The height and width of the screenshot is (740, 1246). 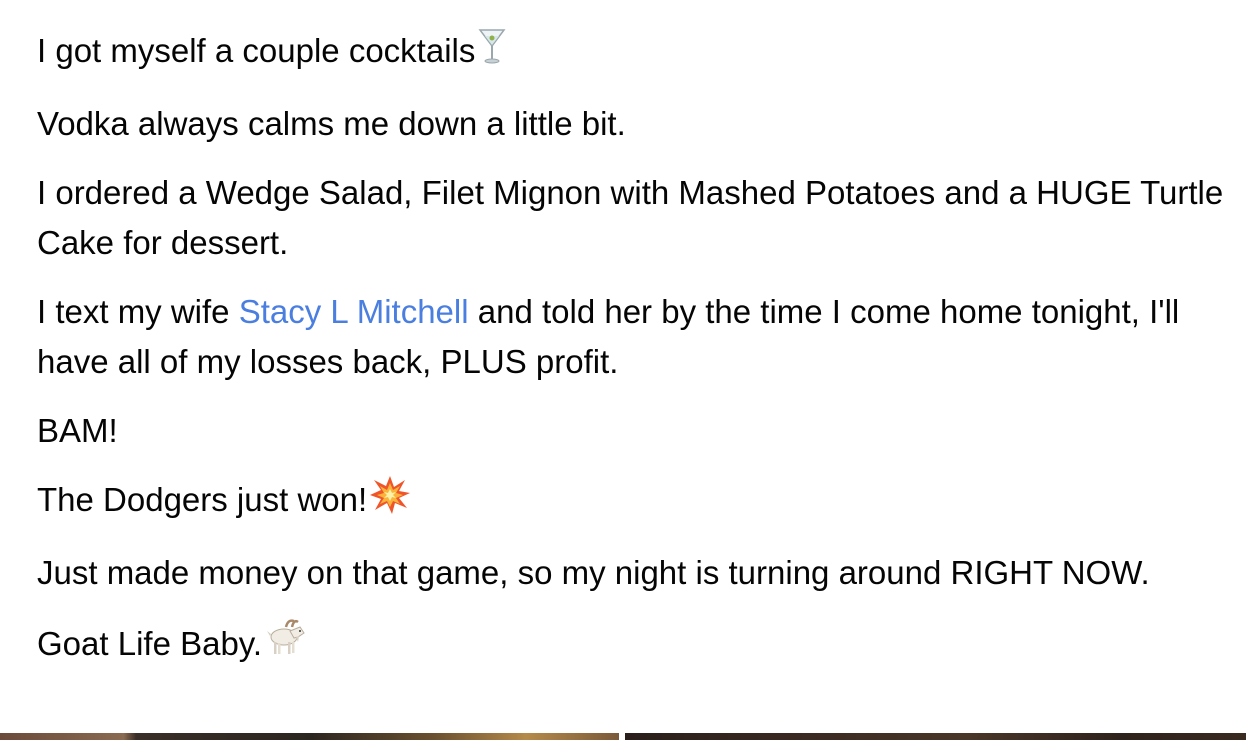 What do you see at coordinates (492, 53) in the screenshot?
I see `cocktail-glass-icon` at bounding box center [492, 53].